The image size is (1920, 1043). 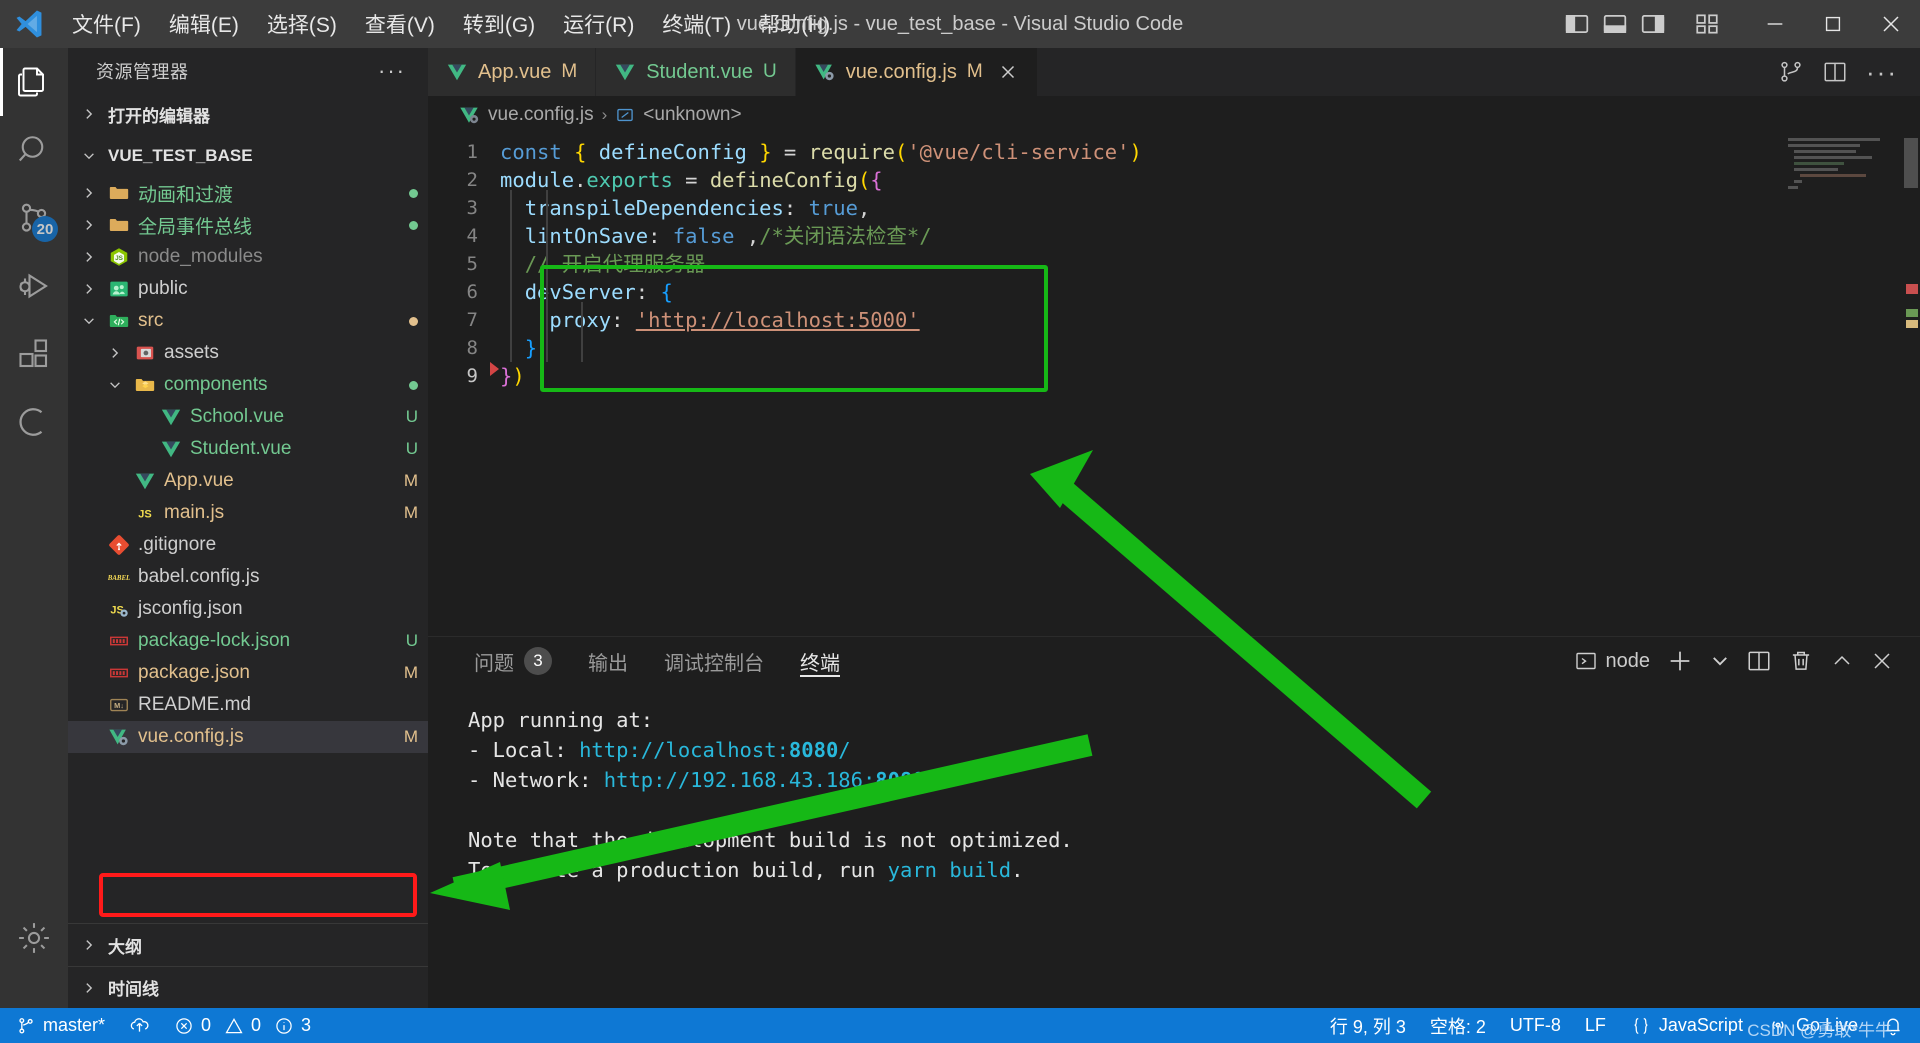 What do you see at coordinates (765, 152) in the screenshot?
I see `code-token: }` at bounding box center [765, 152].